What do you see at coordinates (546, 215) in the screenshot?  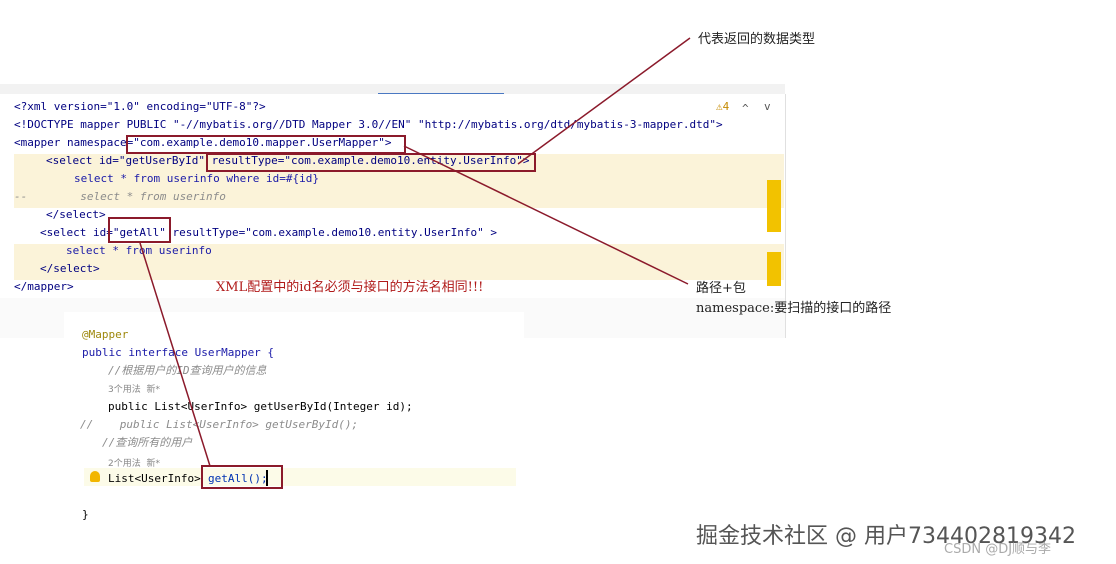 I see `line-to-namespace` at bounding box center [546, 215].